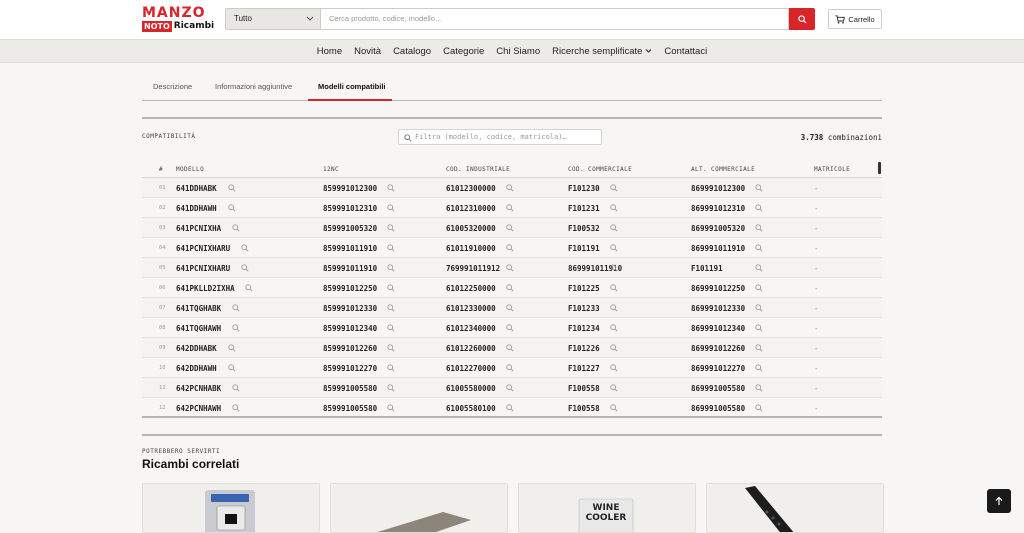 This screenshot has width=1024, height=533. What do you see at coordinates (352, 86) in the screenshot?
I see `tab-modelli-compatibili: Modelli compatibili` at bounding box center [352, 86].